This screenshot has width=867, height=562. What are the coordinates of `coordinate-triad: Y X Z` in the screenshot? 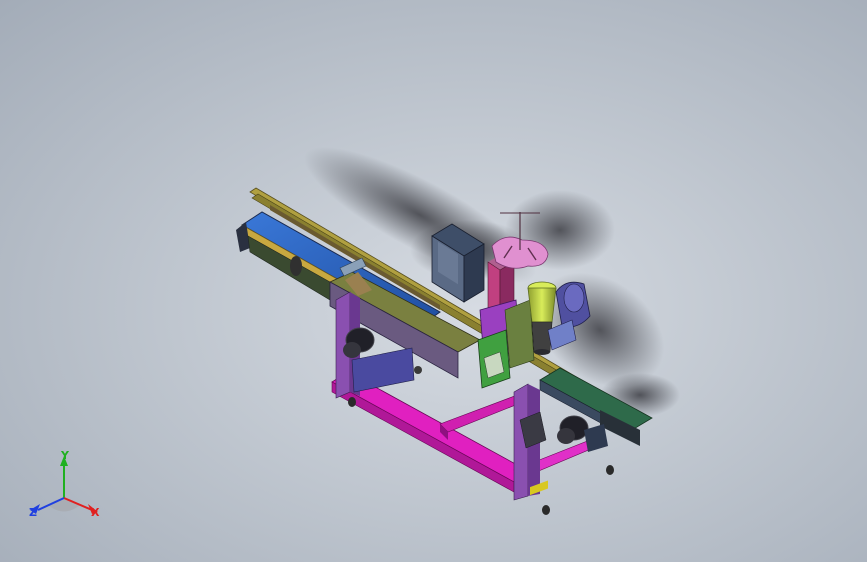 It's located at (64, 484).